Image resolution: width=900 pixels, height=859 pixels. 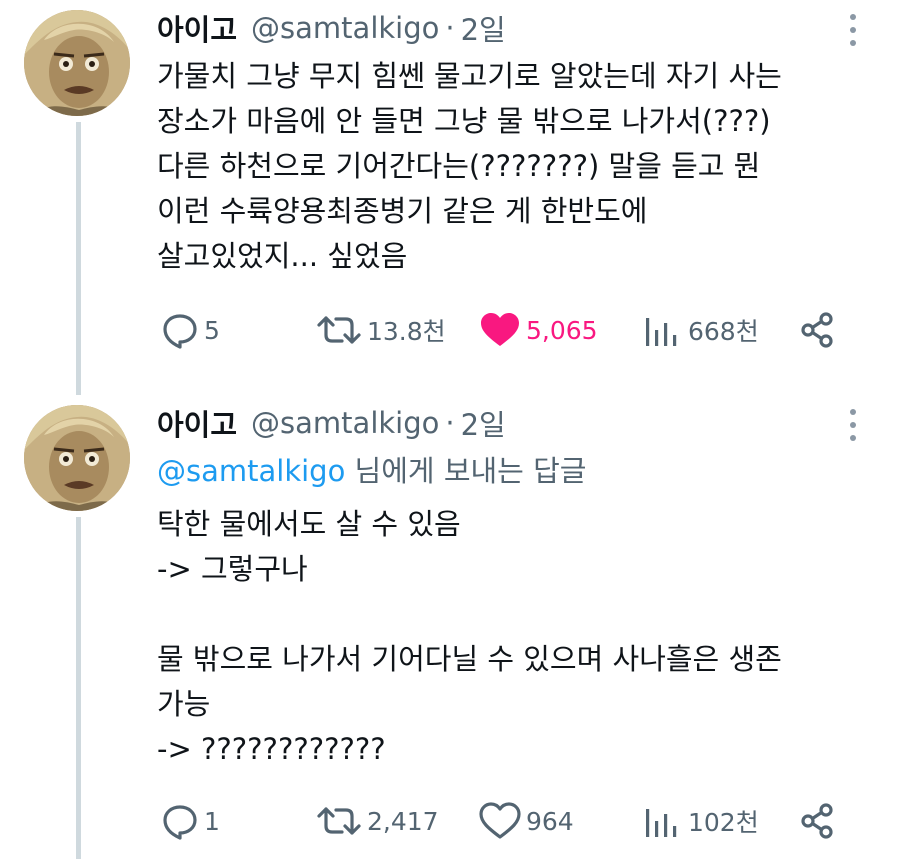 What do you see at coordinates (464, 121) in the screenshot?
I see `tweet-text-line: 장소가 마음에 안 들면 그냥 물 밖으로 나가서(???)` at bounding box center [464, 121].